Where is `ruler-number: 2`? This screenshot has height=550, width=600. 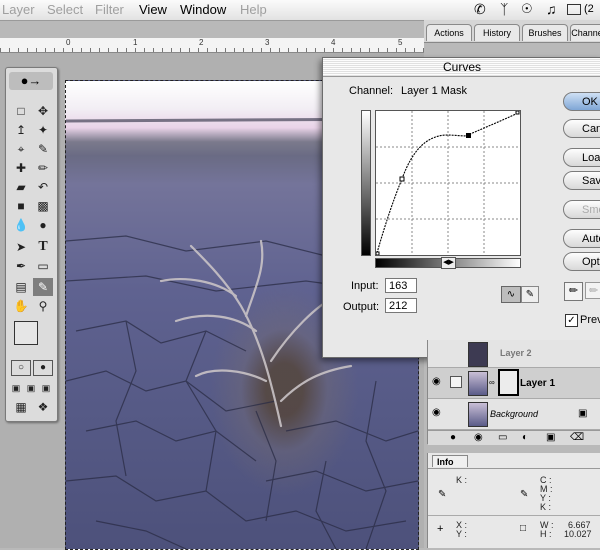 ruler-number: 2 is located at coordinates (201, 42).